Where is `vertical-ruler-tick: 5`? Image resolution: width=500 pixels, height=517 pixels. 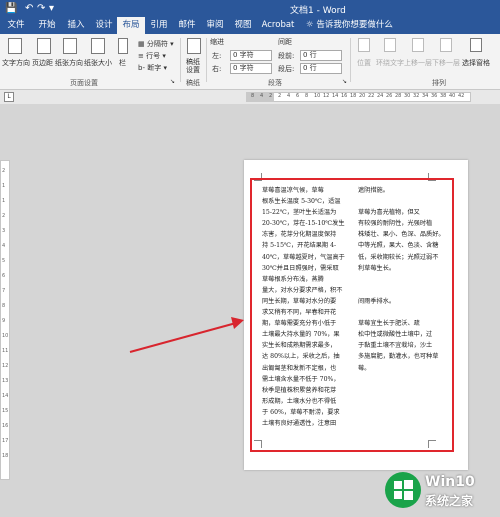
vertical-ruler-tick: 5 is located at coordinates (4, 261).